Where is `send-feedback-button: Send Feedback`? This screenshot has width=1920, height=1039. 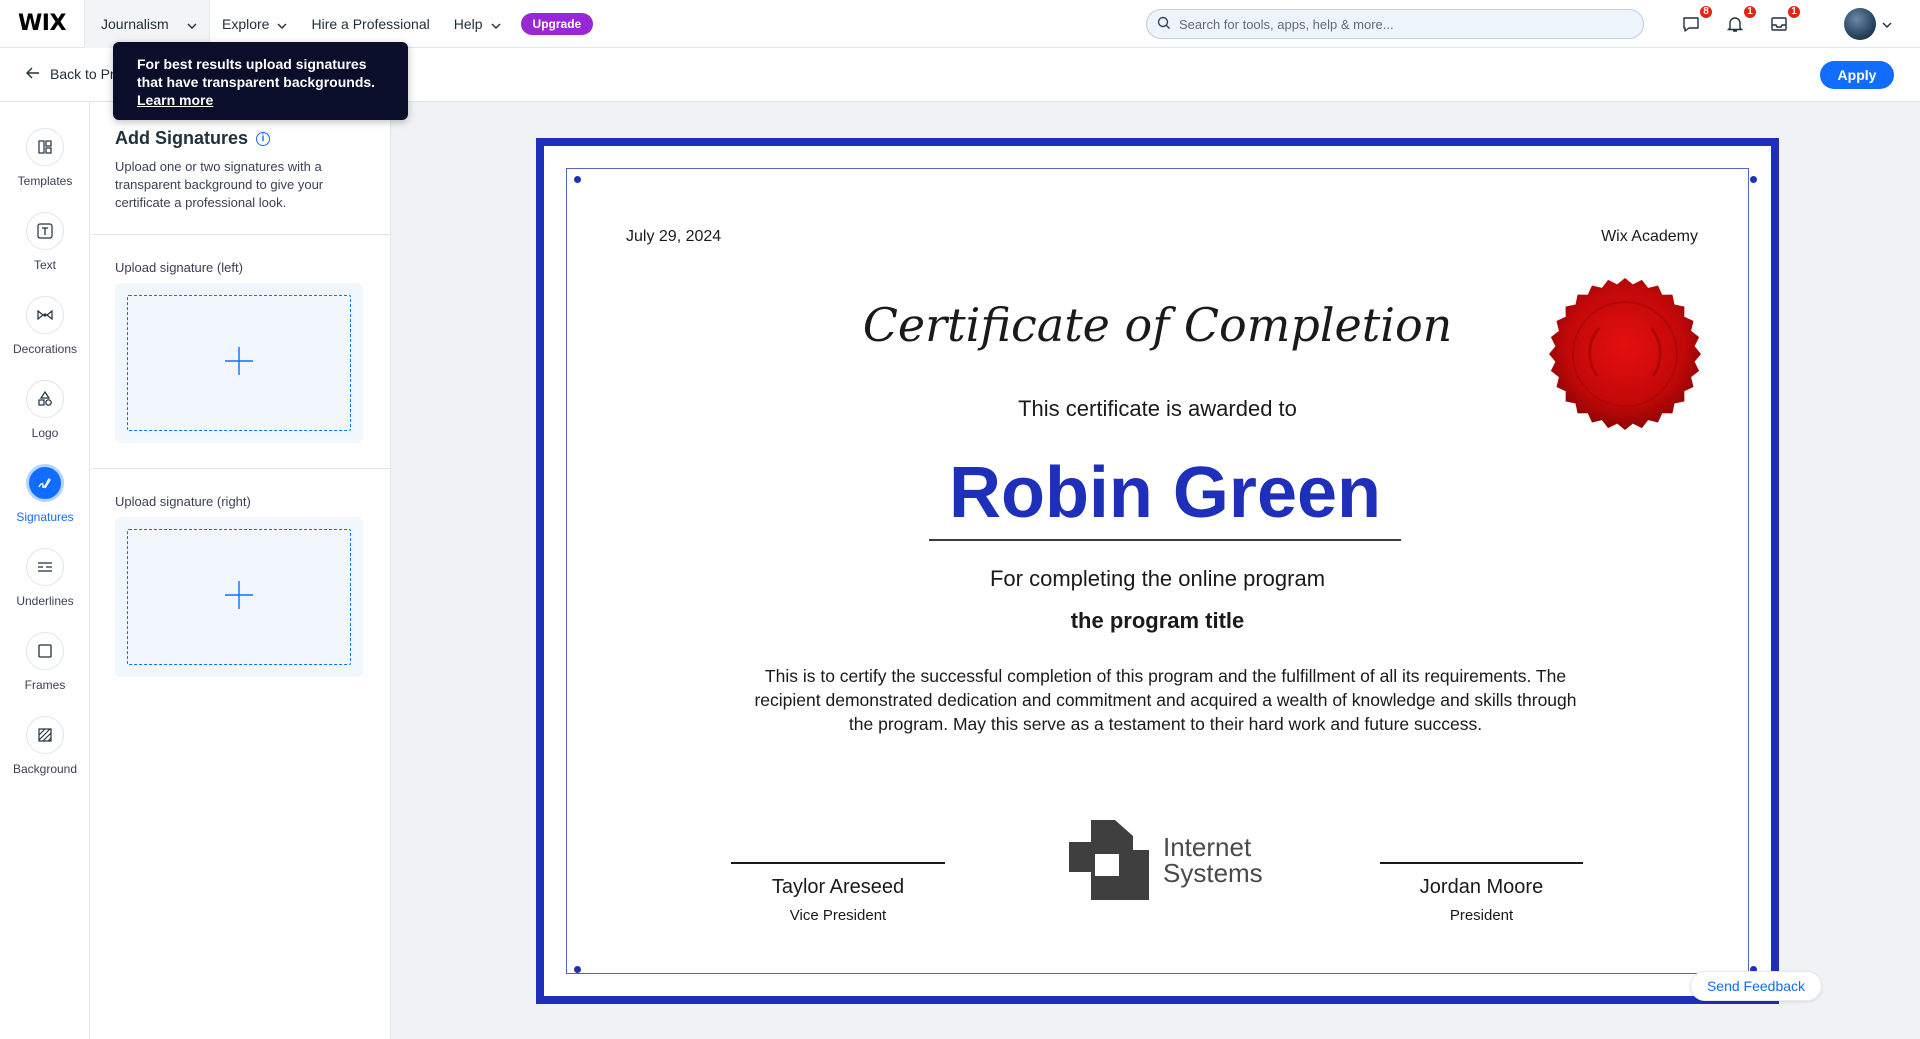
send-feedback-button: Send Feedback is located at coordinates (1756, 986).